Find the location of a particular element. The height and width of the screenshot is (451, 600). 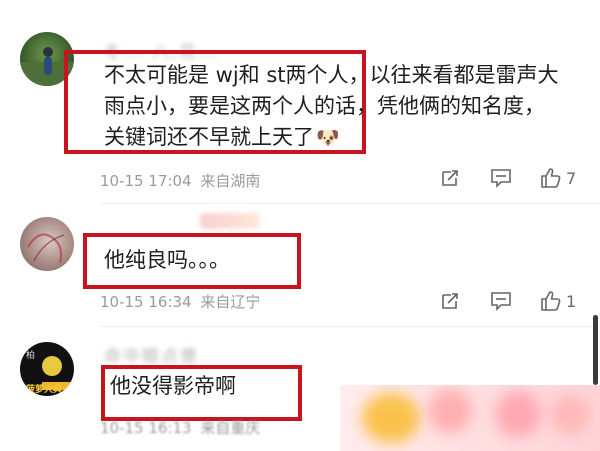

username is located at coordinates (230, 221).